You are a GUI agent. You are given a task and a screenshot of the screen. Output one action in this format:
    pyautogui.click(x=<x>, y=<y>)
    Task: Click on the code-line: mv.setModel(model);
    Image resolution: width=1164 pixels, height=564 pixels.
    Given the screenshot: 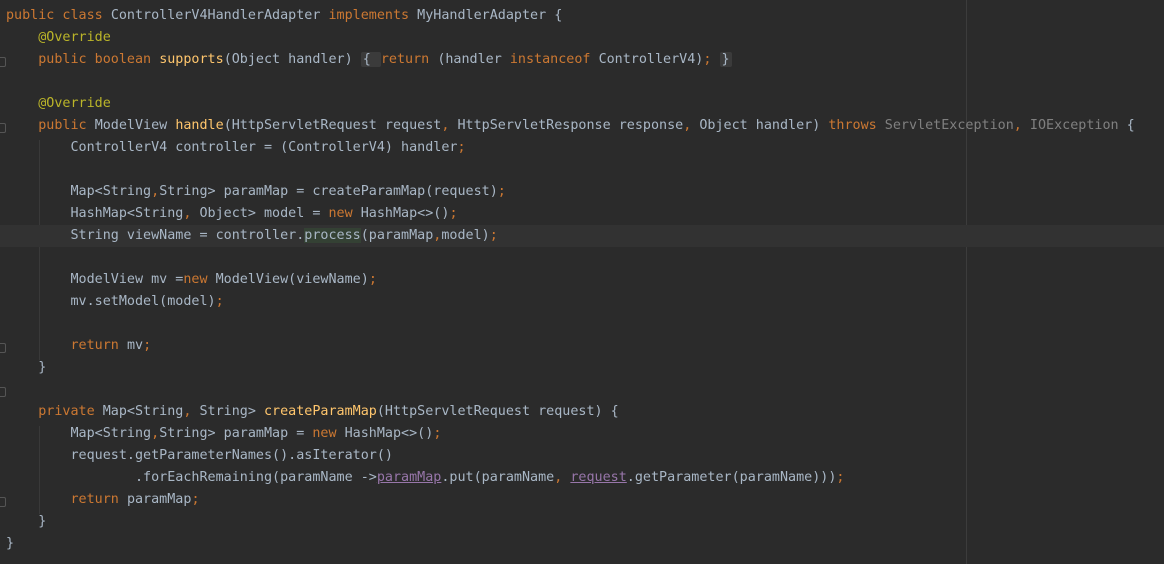 What is the action you would take?
    pyautogui.click(x=582, y=302)
    